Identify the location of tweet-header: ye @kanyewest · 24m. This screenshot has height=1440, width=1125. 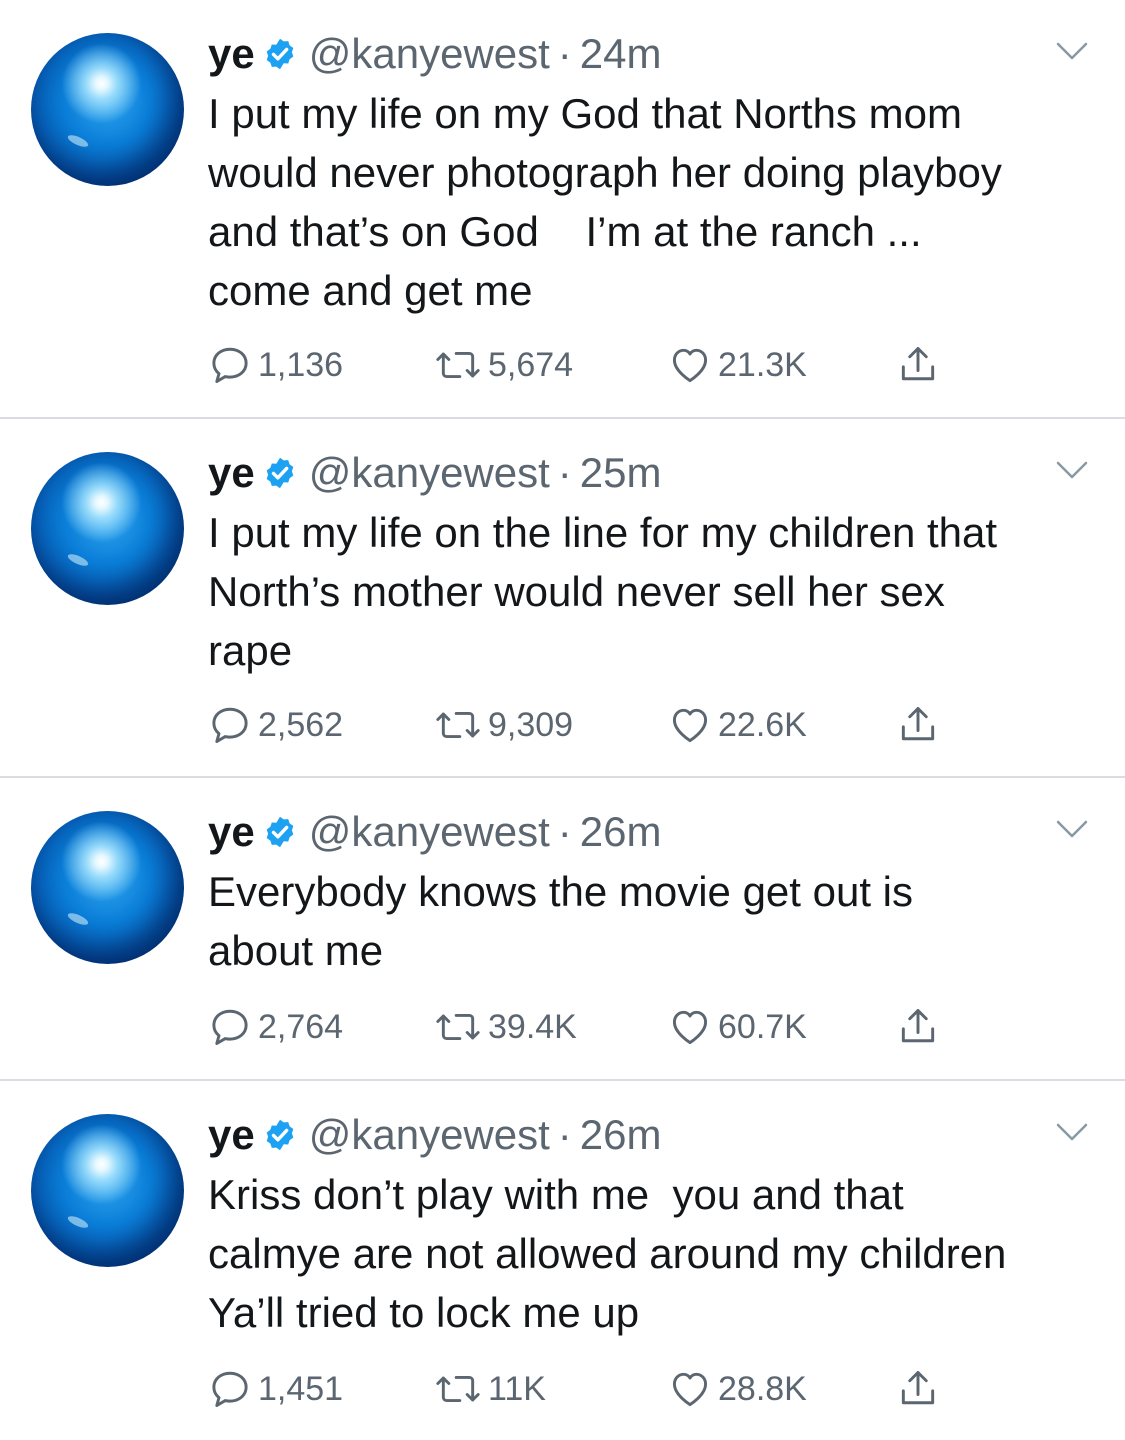
(435, 54).